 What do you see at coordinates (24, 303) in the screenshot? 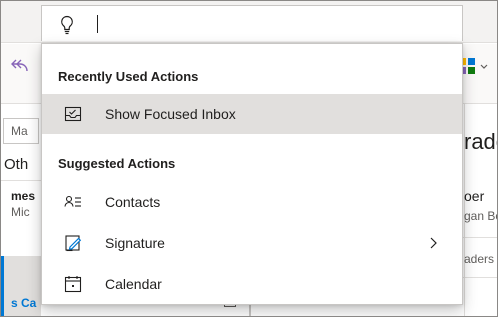
I see `selected-mail-sender: s Ca` at bounding box center [24, 303].